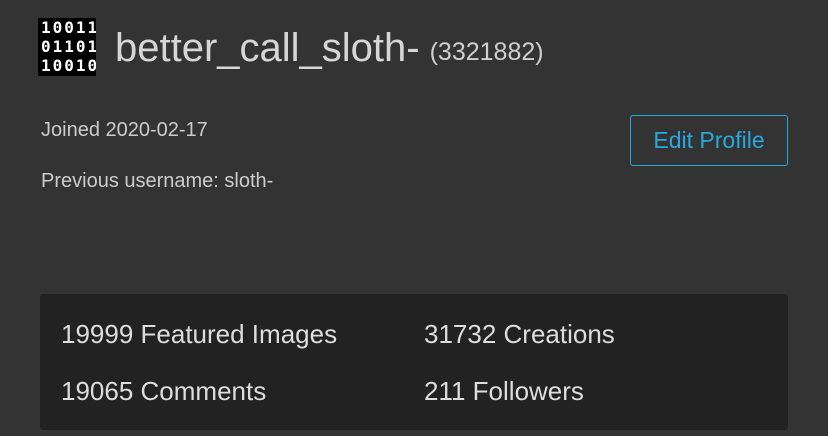  What do you see at coordinates (68, 27) in the screenshot?
I see `avatar-binary-row: 10011` at bounding box center [68, 27].